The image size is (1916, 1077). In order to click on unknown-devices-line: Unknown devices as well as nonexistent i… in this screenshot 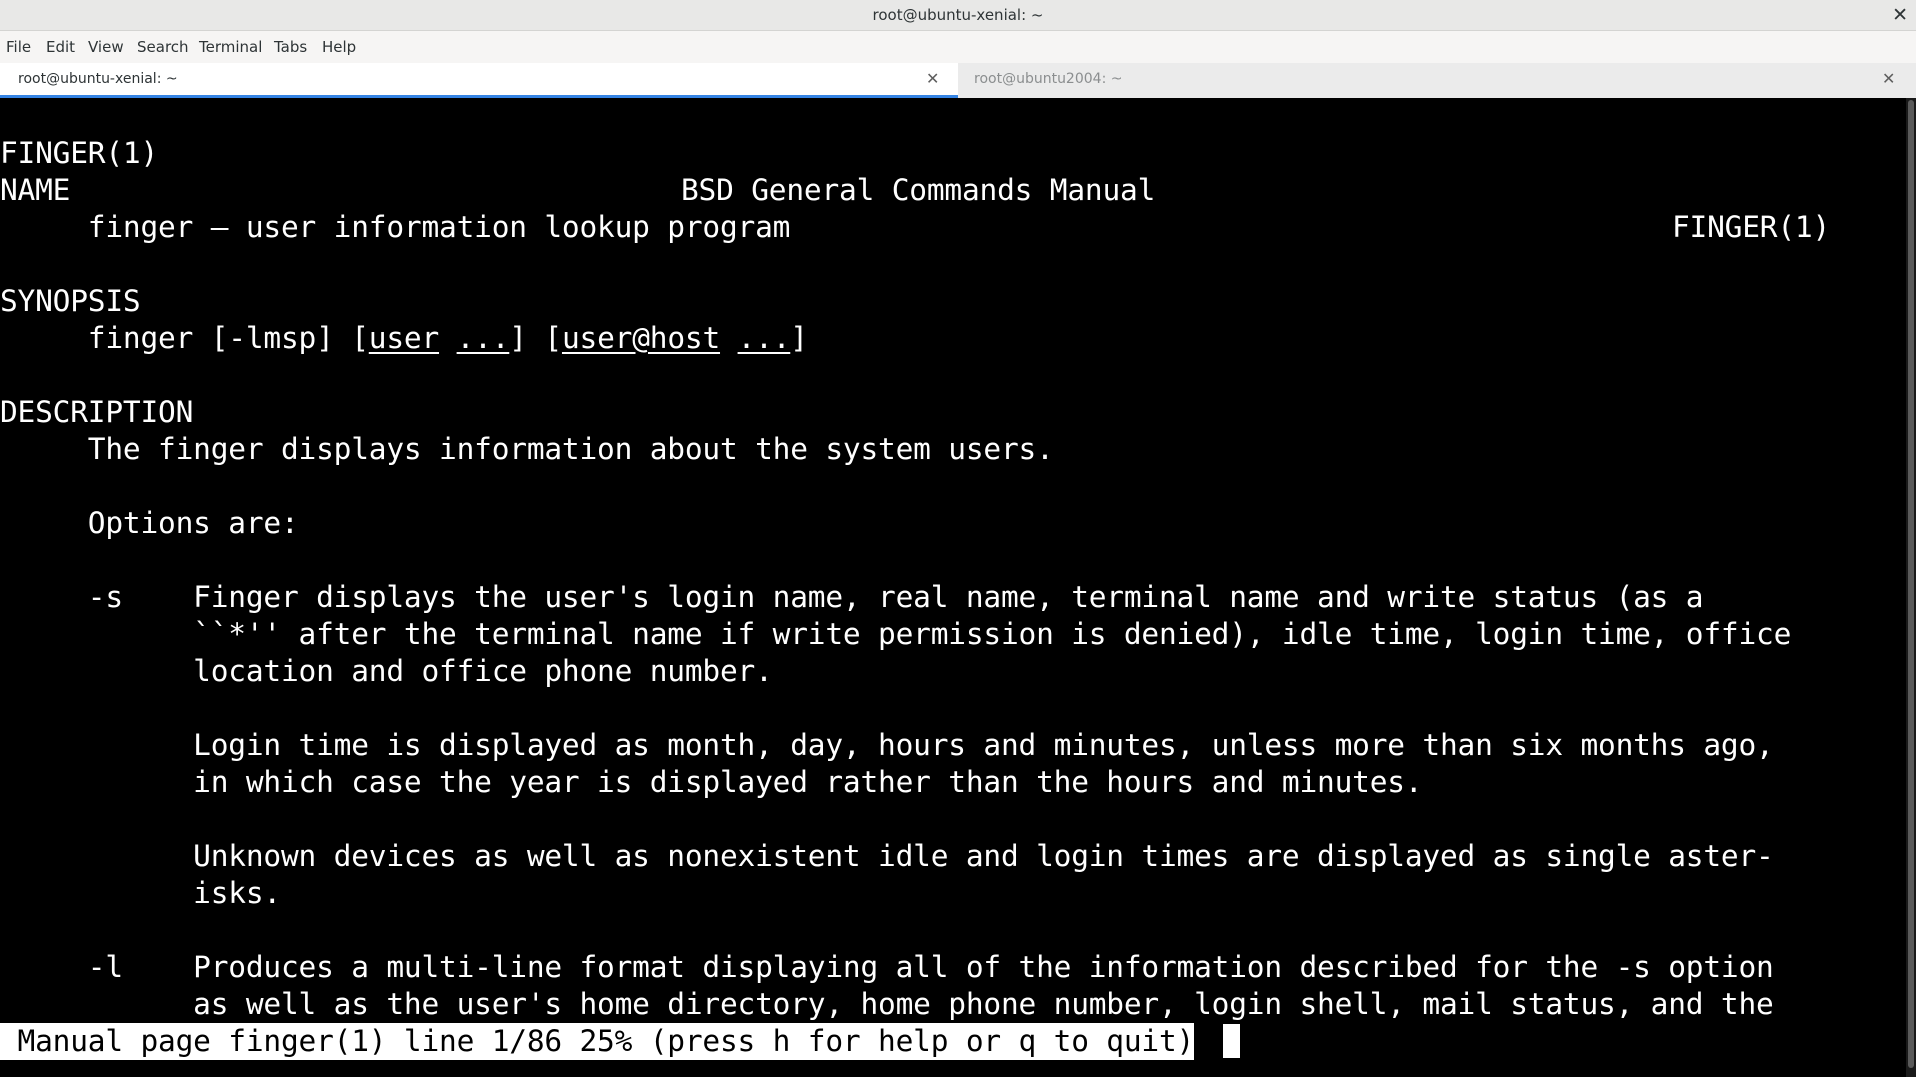, I will do `click(887, 856)`.